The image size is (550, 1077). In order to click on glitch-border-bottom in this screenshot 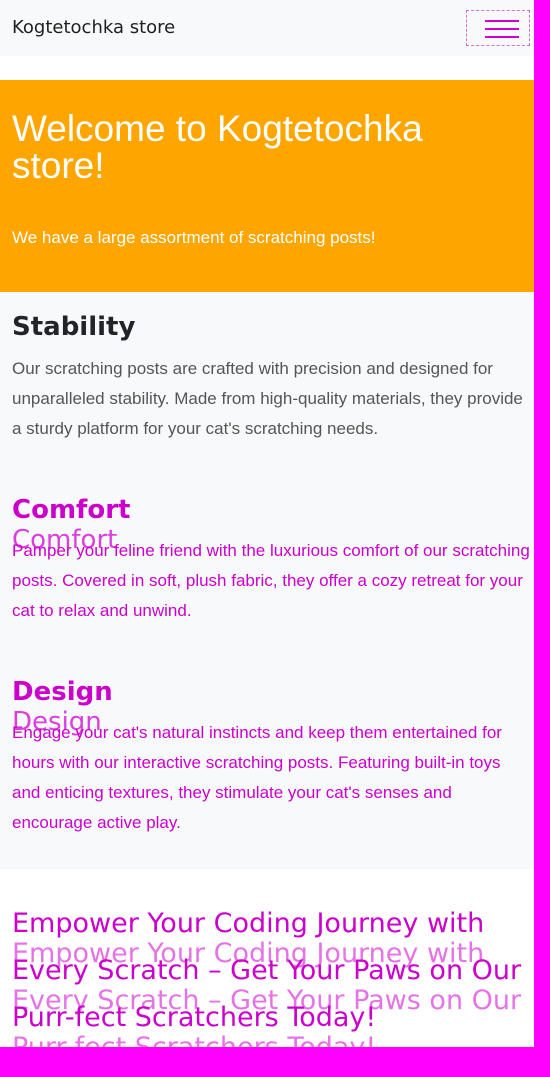, I will do `click(275, 1062)`.